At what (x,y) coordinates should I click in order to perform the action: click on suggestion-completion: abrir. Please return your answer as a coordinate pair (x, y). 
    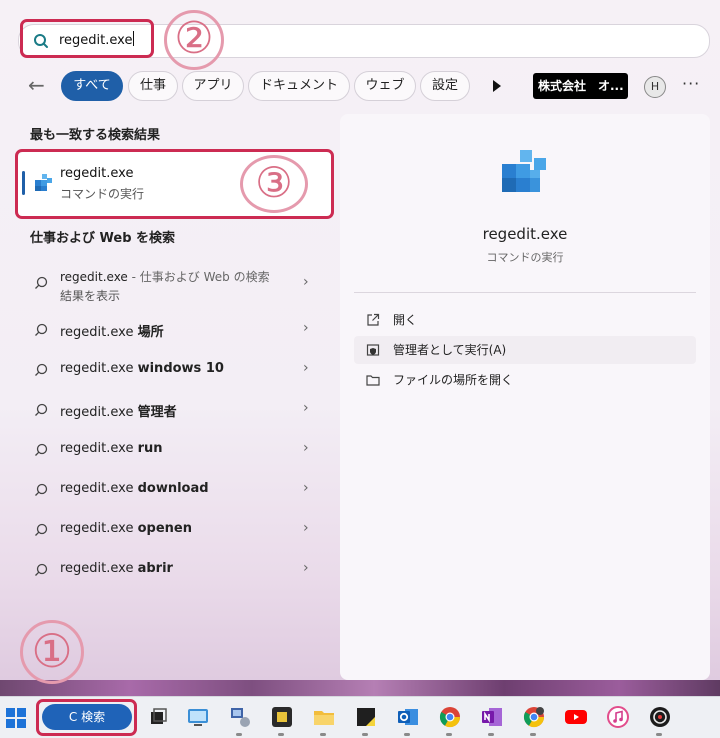
    Looking at the image, I should click on (155, 568).